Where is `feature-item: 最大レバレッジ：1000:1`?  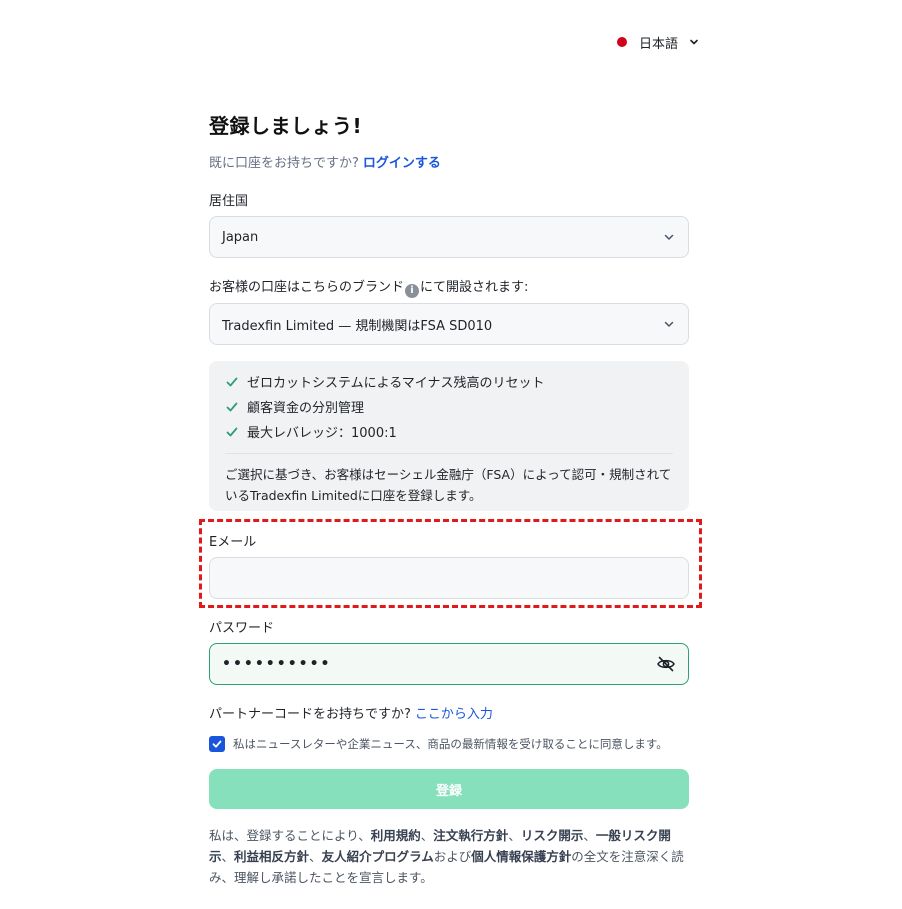
feature-item: 最大レバレッジ：1000:1 is located at coordinates (449, 431).